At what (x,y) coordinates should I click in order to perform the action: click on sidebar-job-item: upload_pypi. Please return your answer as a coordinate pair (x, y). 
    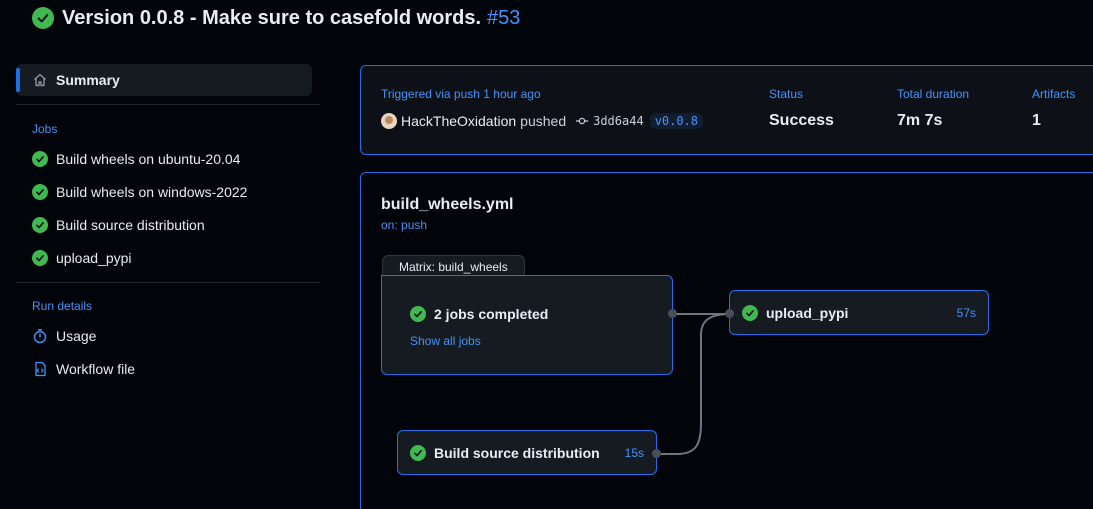
    Looking at the image, I should click on (168, 257).